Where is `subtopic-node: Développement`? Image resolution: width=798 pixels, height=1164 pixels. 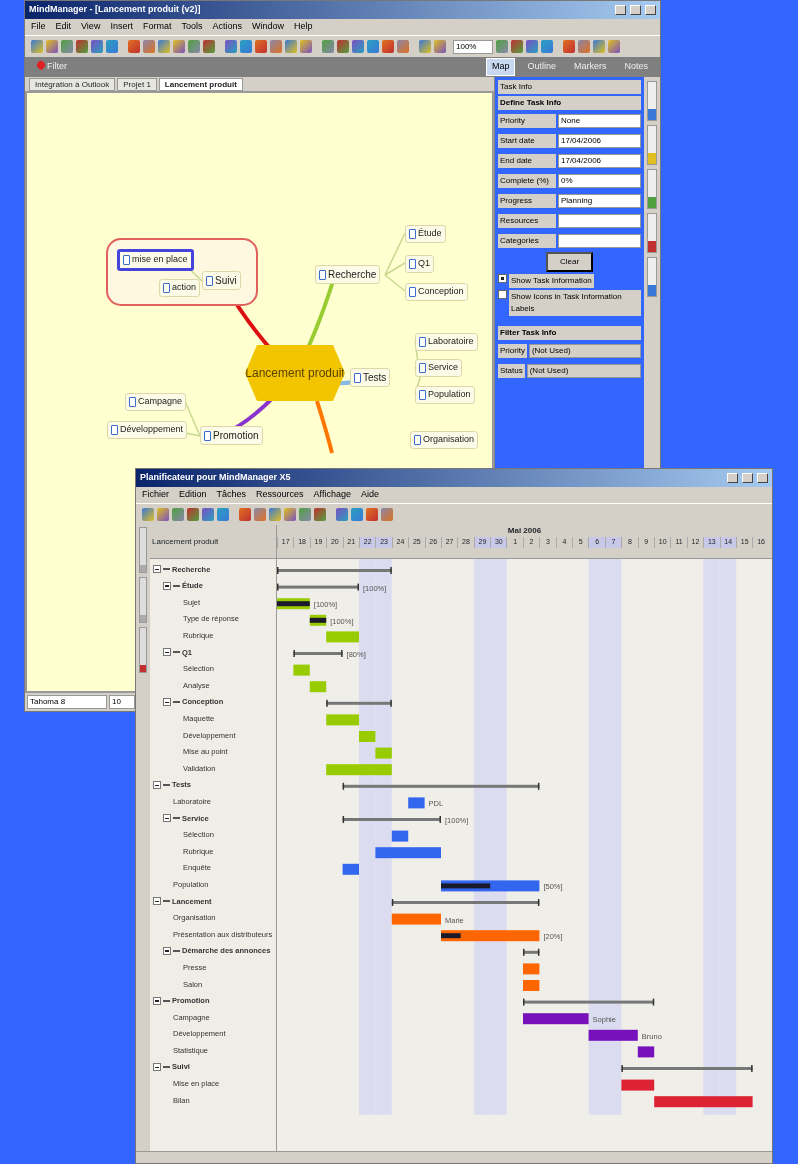
subtopic-node: Développement is located at coordinates (147, 430).